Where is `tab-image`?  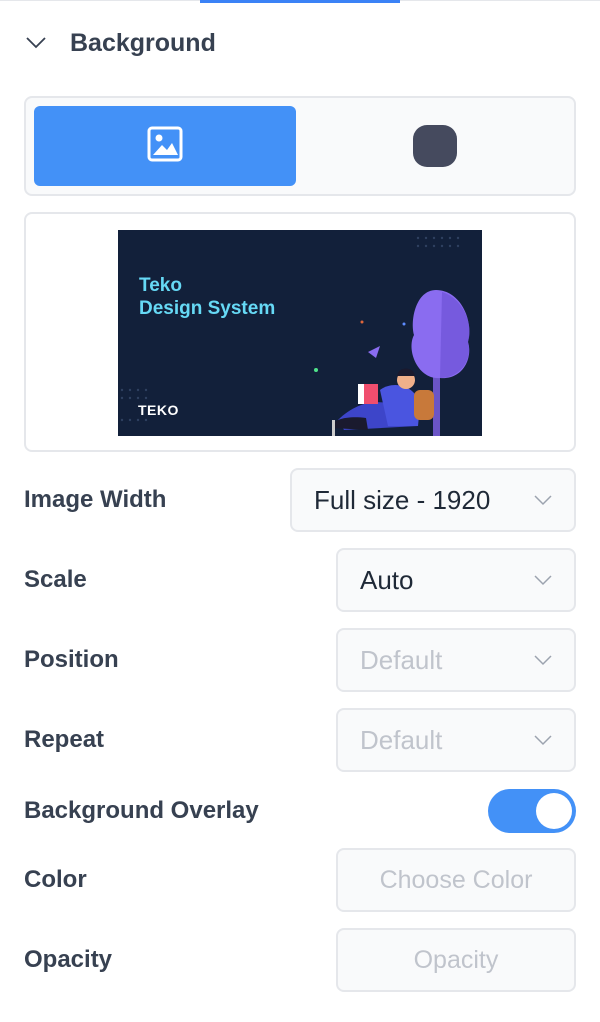
tab-image is located at coordinates (165, 146).